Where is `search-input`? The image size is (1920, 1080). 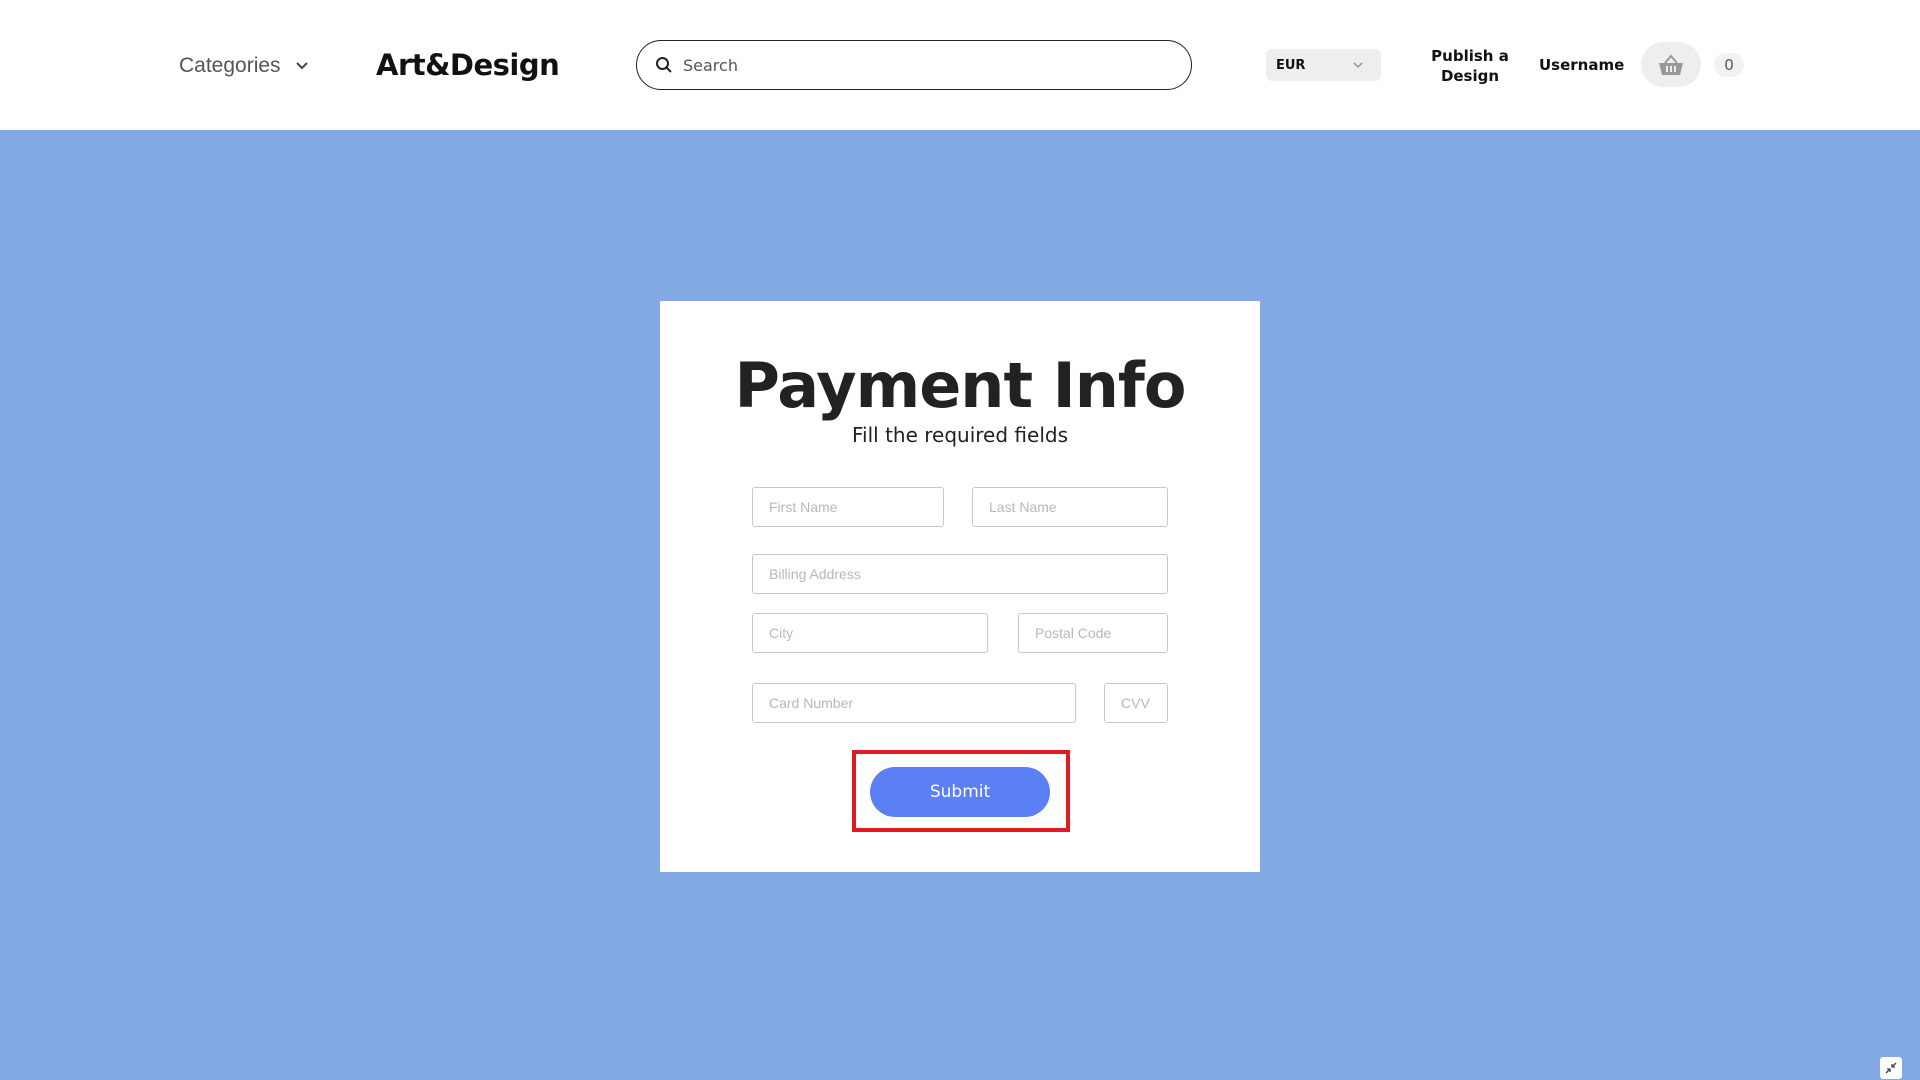 search-input is located at coordinates (923, 65).